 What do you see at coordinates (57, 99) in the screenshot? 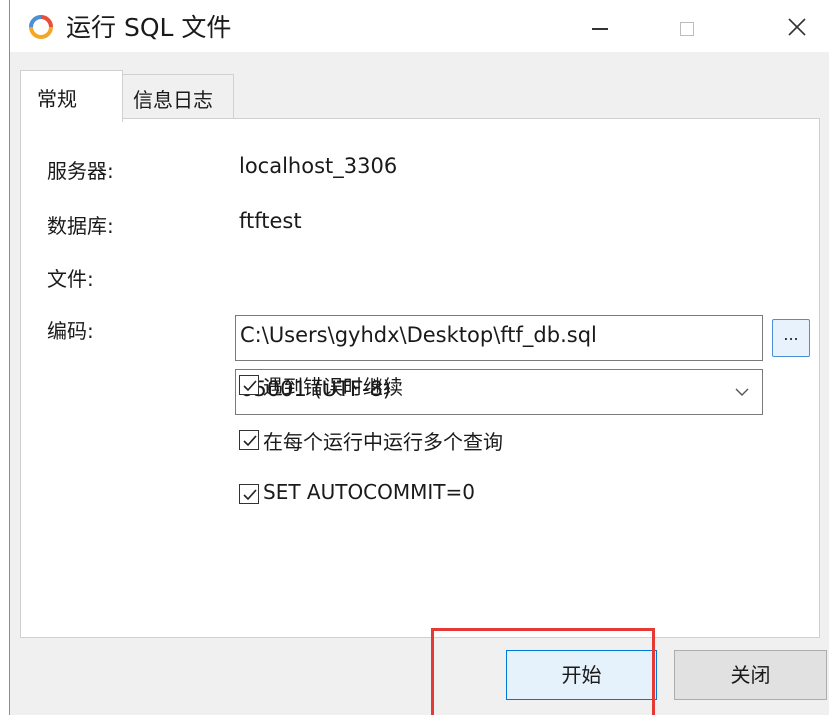
I see `tab-label: 常规` at bounding box center [57, 99].